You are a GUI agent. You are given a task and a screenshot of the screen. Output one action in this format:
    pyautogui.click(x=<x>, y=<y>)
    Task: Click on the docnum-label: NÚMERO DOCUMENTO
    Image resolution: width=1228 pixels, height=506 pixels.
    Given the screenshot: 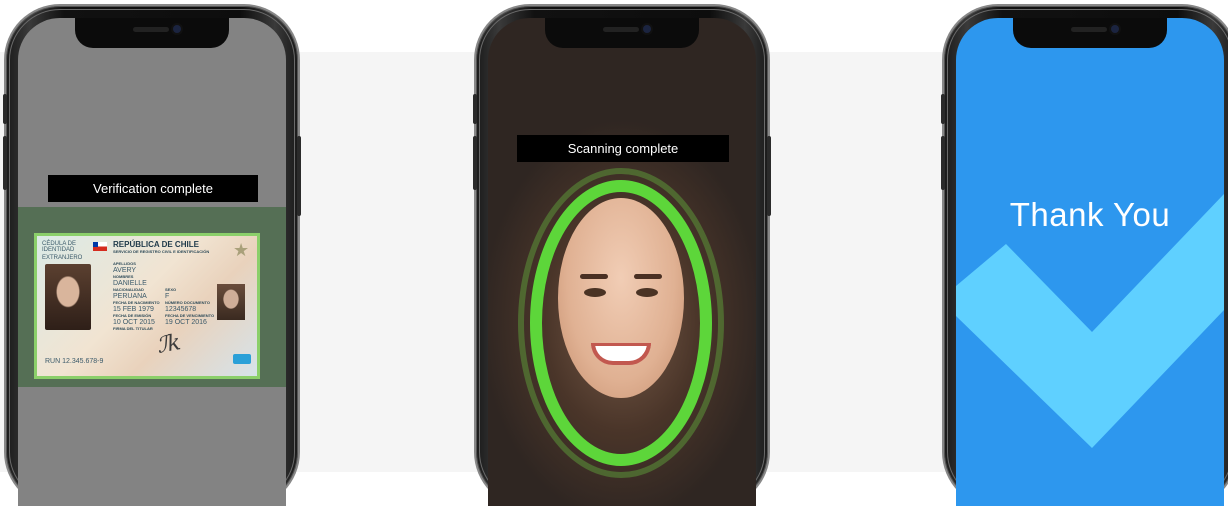 What is the action you would take?
    pyautogui.click(x=188, y=302)
    